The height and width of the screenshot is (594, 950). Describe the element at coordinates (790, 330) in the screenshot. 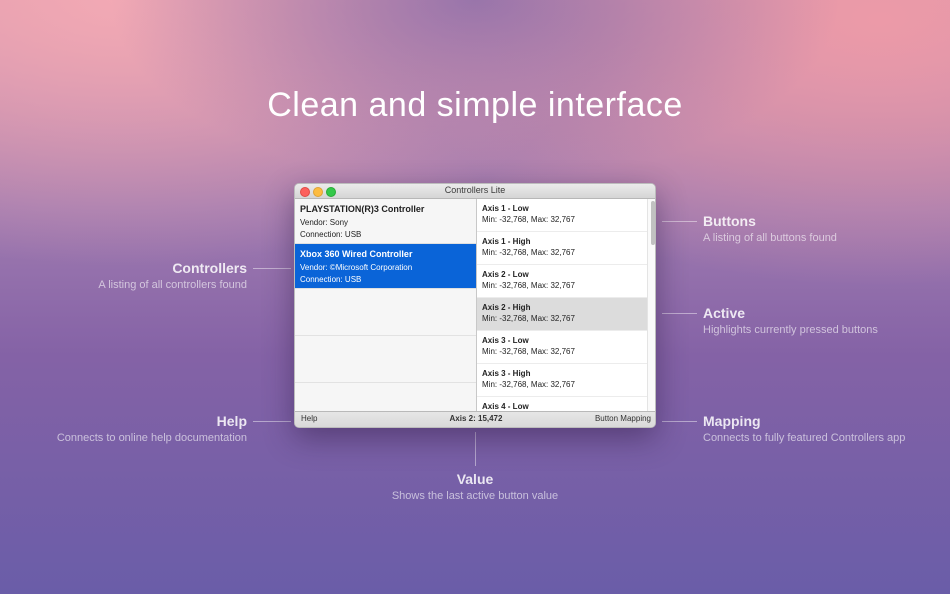

I see `callout-subtitle: Highlights currently pressed buttons` at that location.